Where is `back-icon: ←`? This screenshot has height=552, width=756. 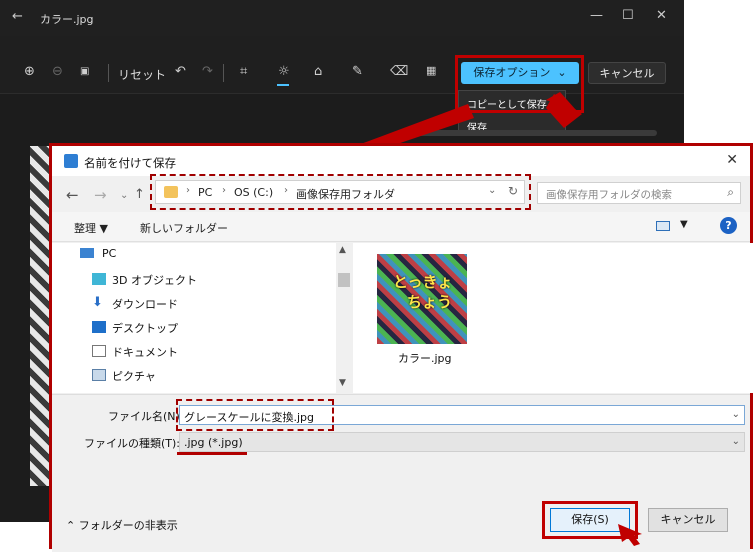 back-icon: ← is located at coordinates (17, 16).